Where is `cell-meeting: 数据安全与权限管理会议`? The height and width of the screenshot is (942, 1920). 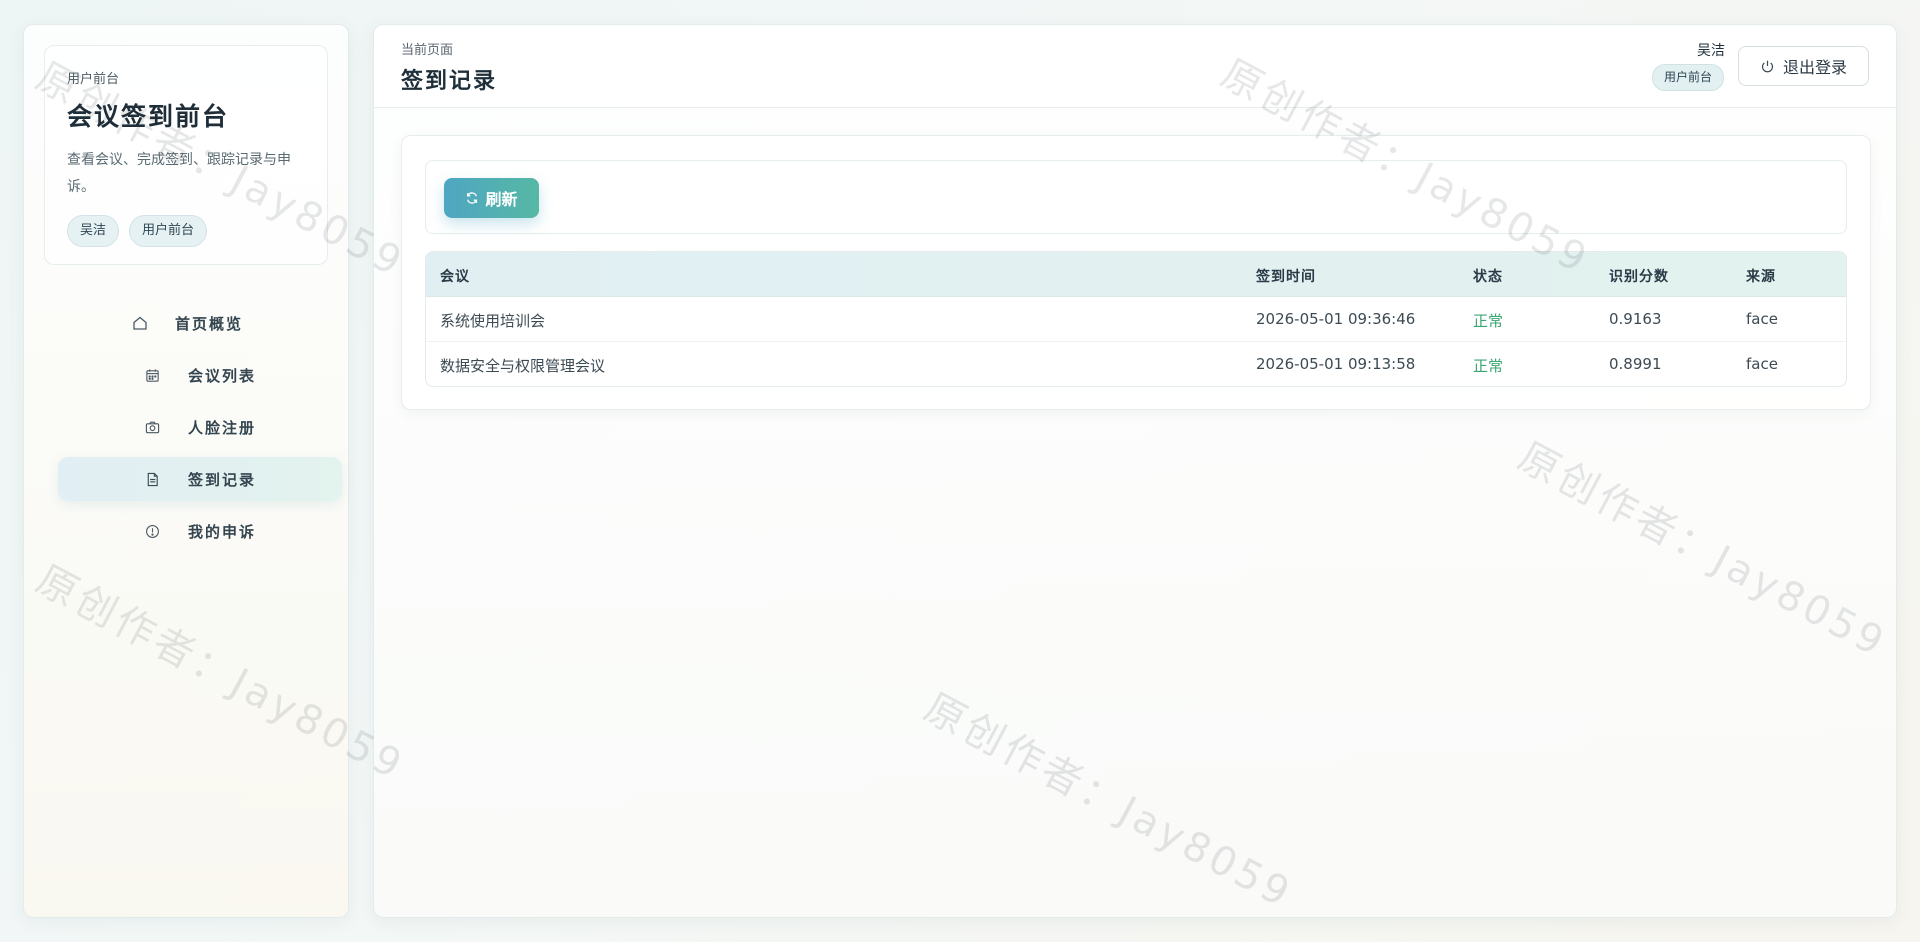 cell-meeting: 数据安全与权限管理会议 is located at coordinates (523, 366).